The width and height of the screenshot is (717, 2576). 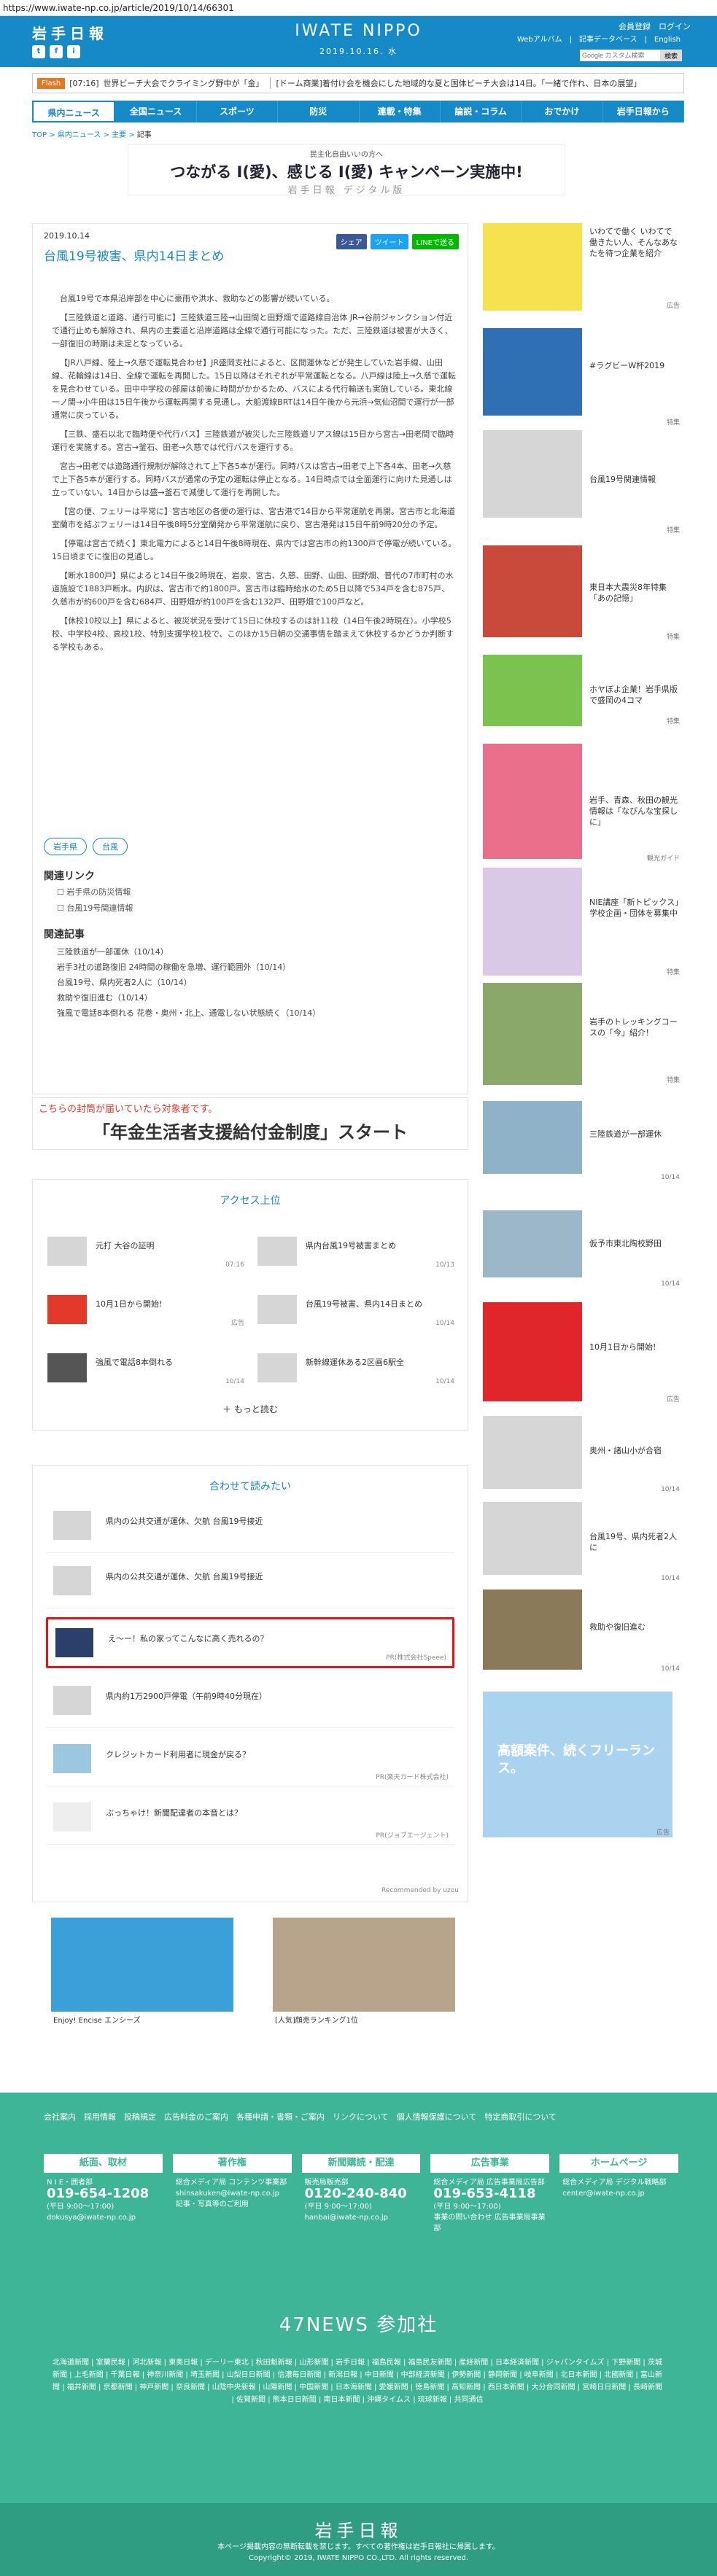 I want to click on phone-number: 019-654-1208, so click(x=98, y=2193).